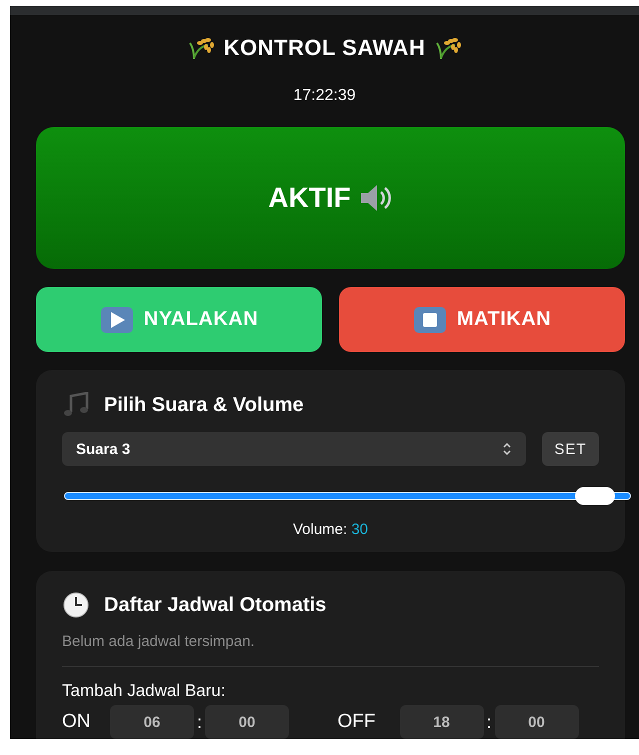 Image resolution: width=639 pixels, height=755 pixels. Describe the element at coordinates (76, 405) in the screenshot. I see `music-note-icon` at that location.